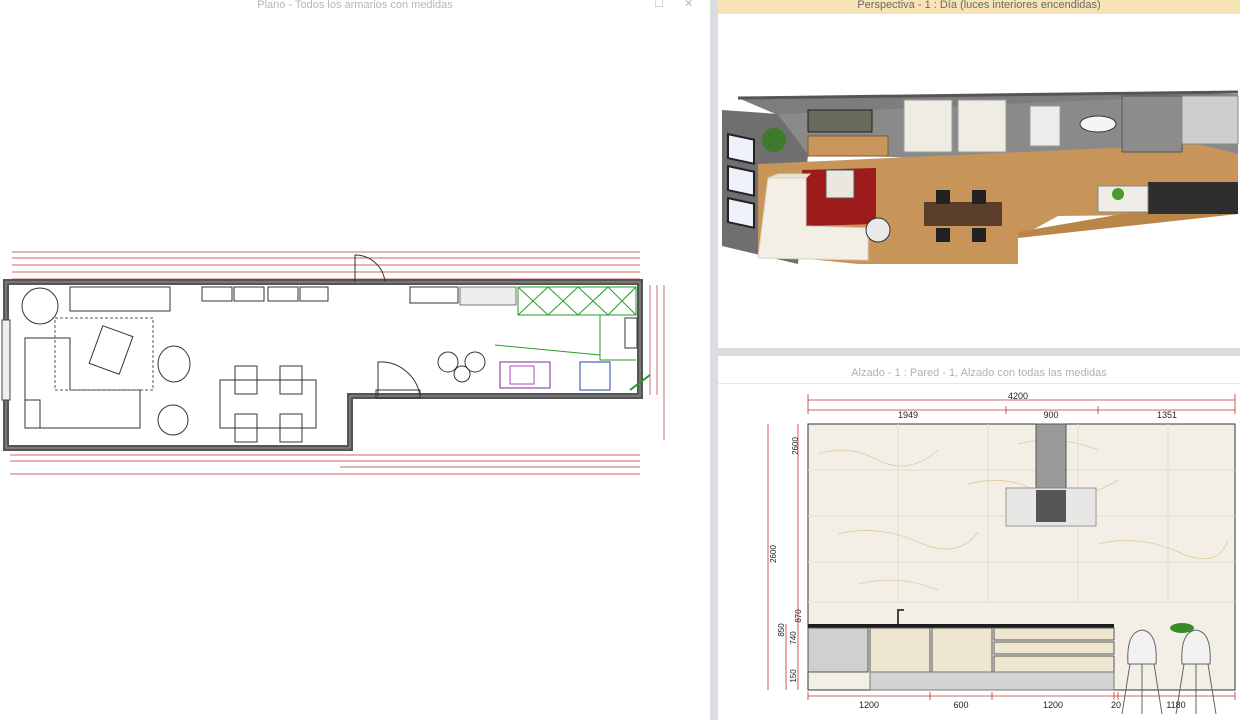 This screenshot has width=1240, height=720. What do you see at coordinates (174, 390) in the screenshot?
I see `lounge-chairs` at bounding box center [174, 390].